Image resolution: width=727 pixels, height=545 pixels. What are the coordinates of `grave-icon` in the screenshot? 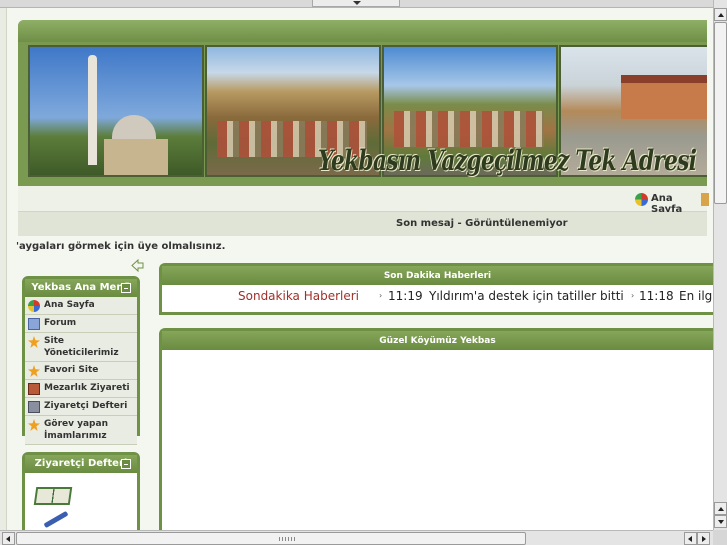 It's located at (34, 389).